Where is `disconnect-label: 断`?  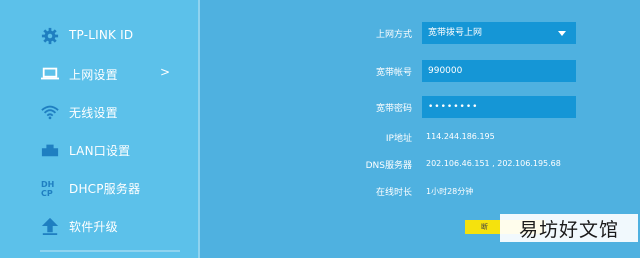
disconnect-label: 断 is located at coordinates (484, 227).